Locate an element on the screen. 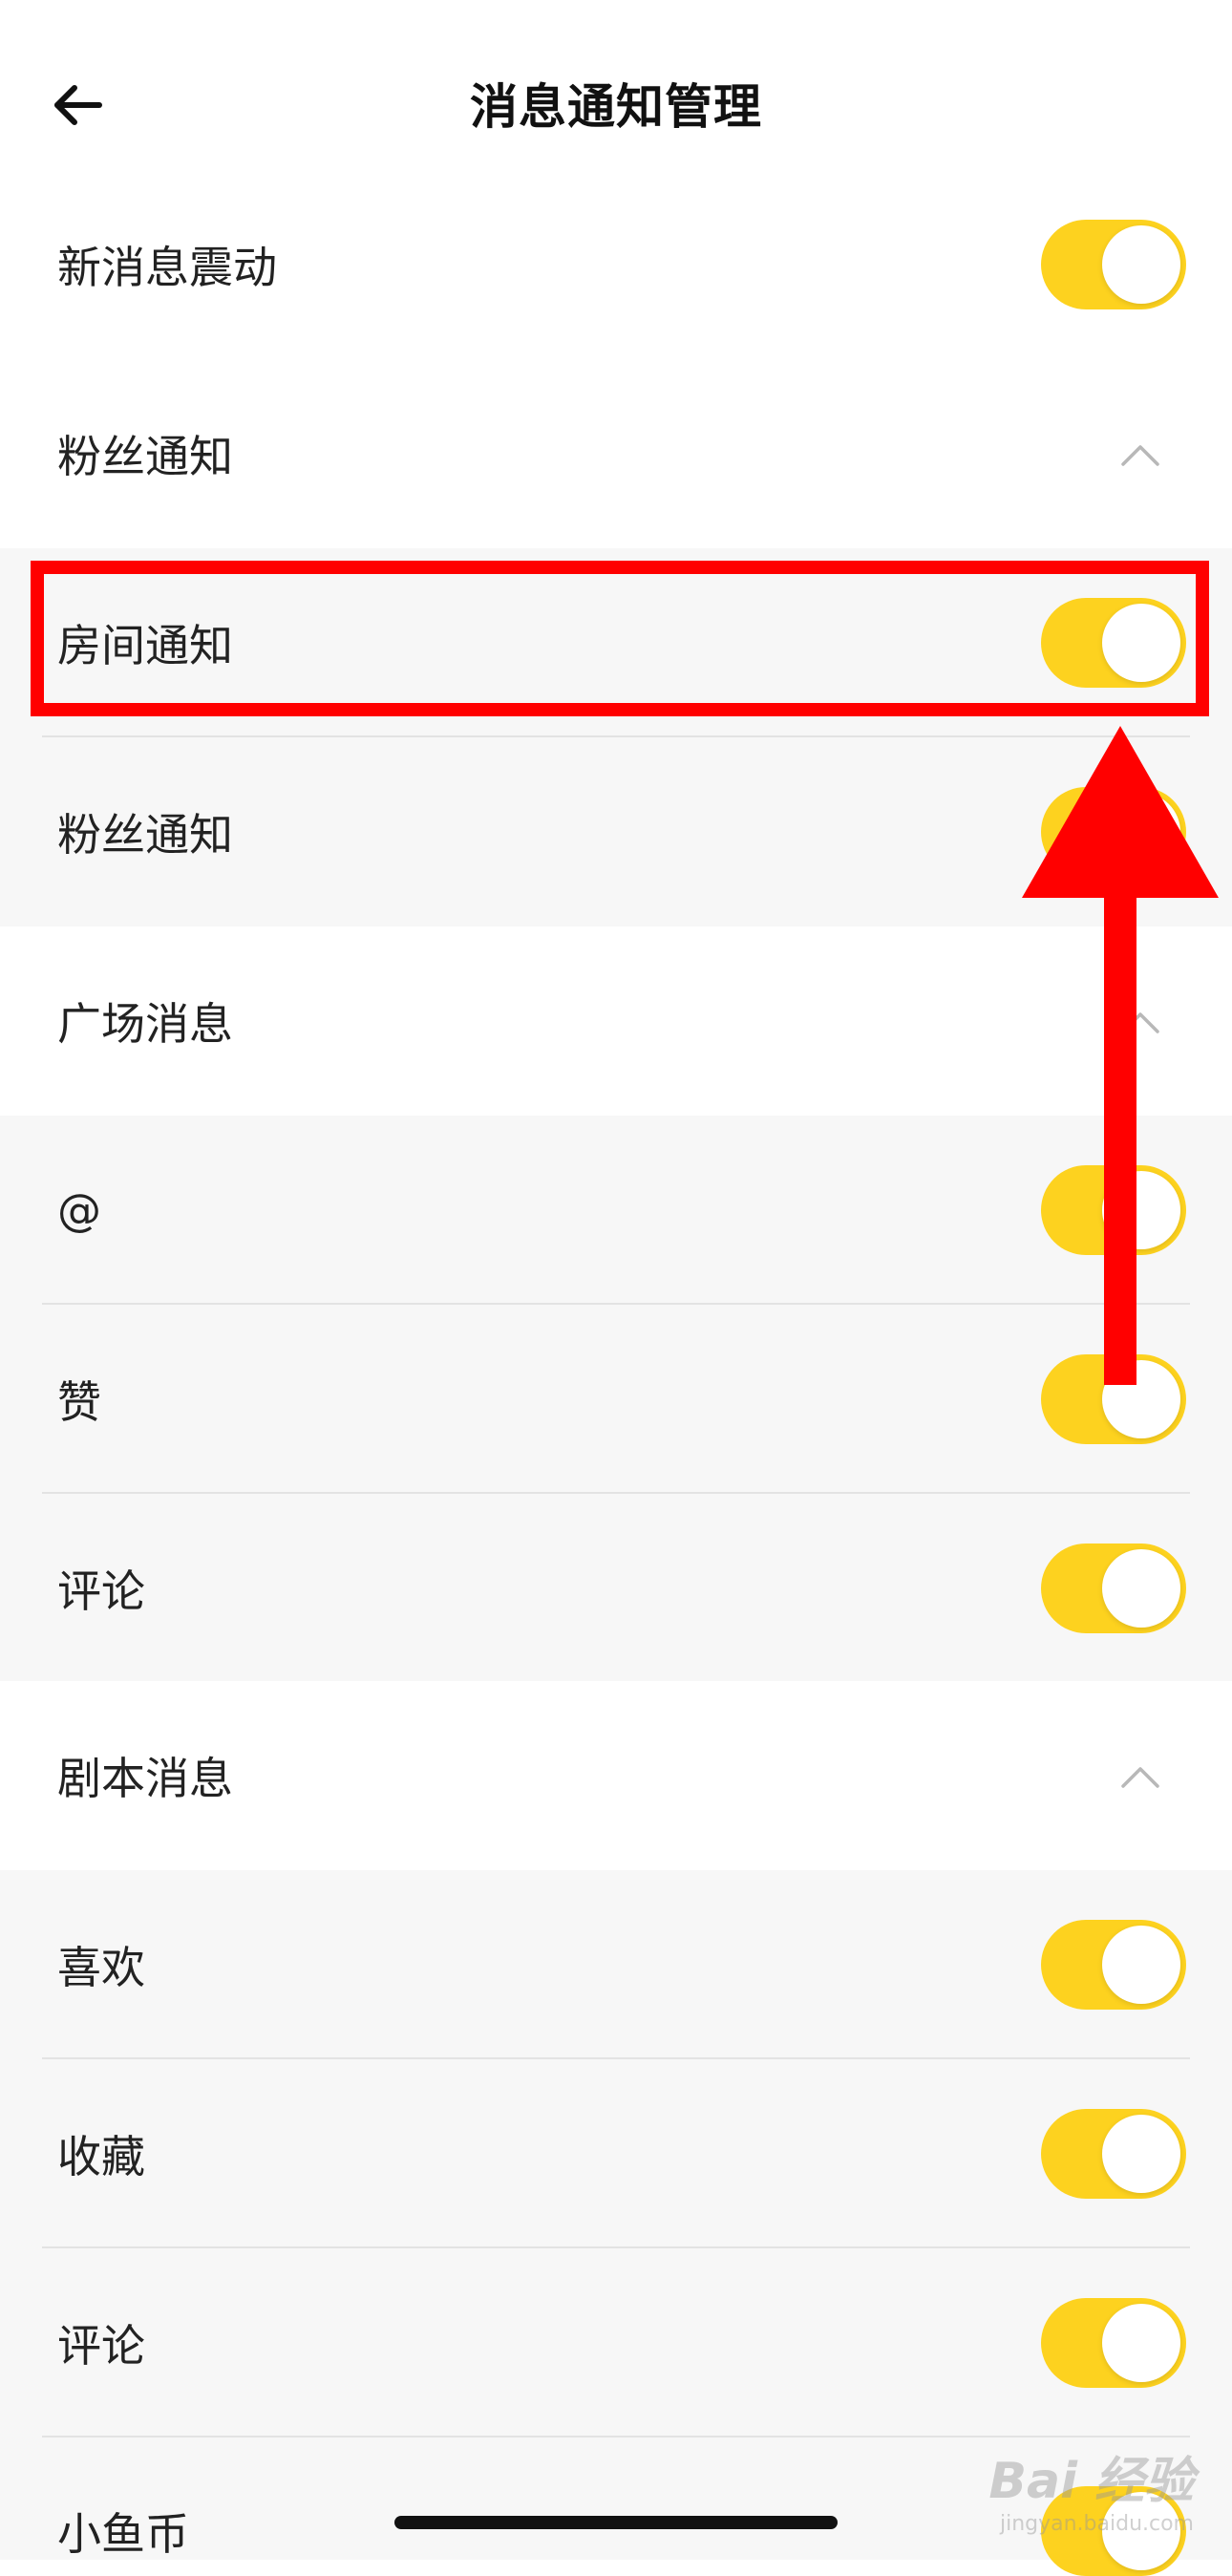 The image size is (1232, 2576). vibrate-toggle is located at coordinates (1113, 264).